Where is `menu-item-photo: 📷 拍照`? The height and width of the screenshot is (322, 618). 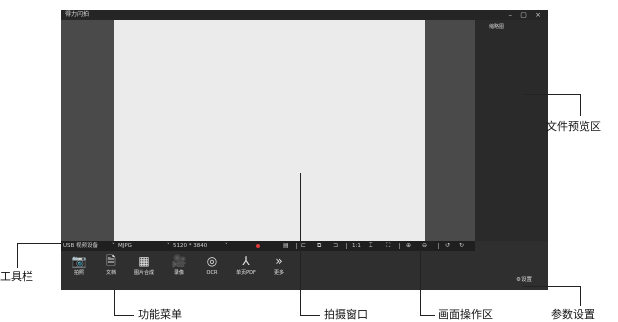 menu-item-photo: 📷 拍照 is located at coordinates (79, 265).